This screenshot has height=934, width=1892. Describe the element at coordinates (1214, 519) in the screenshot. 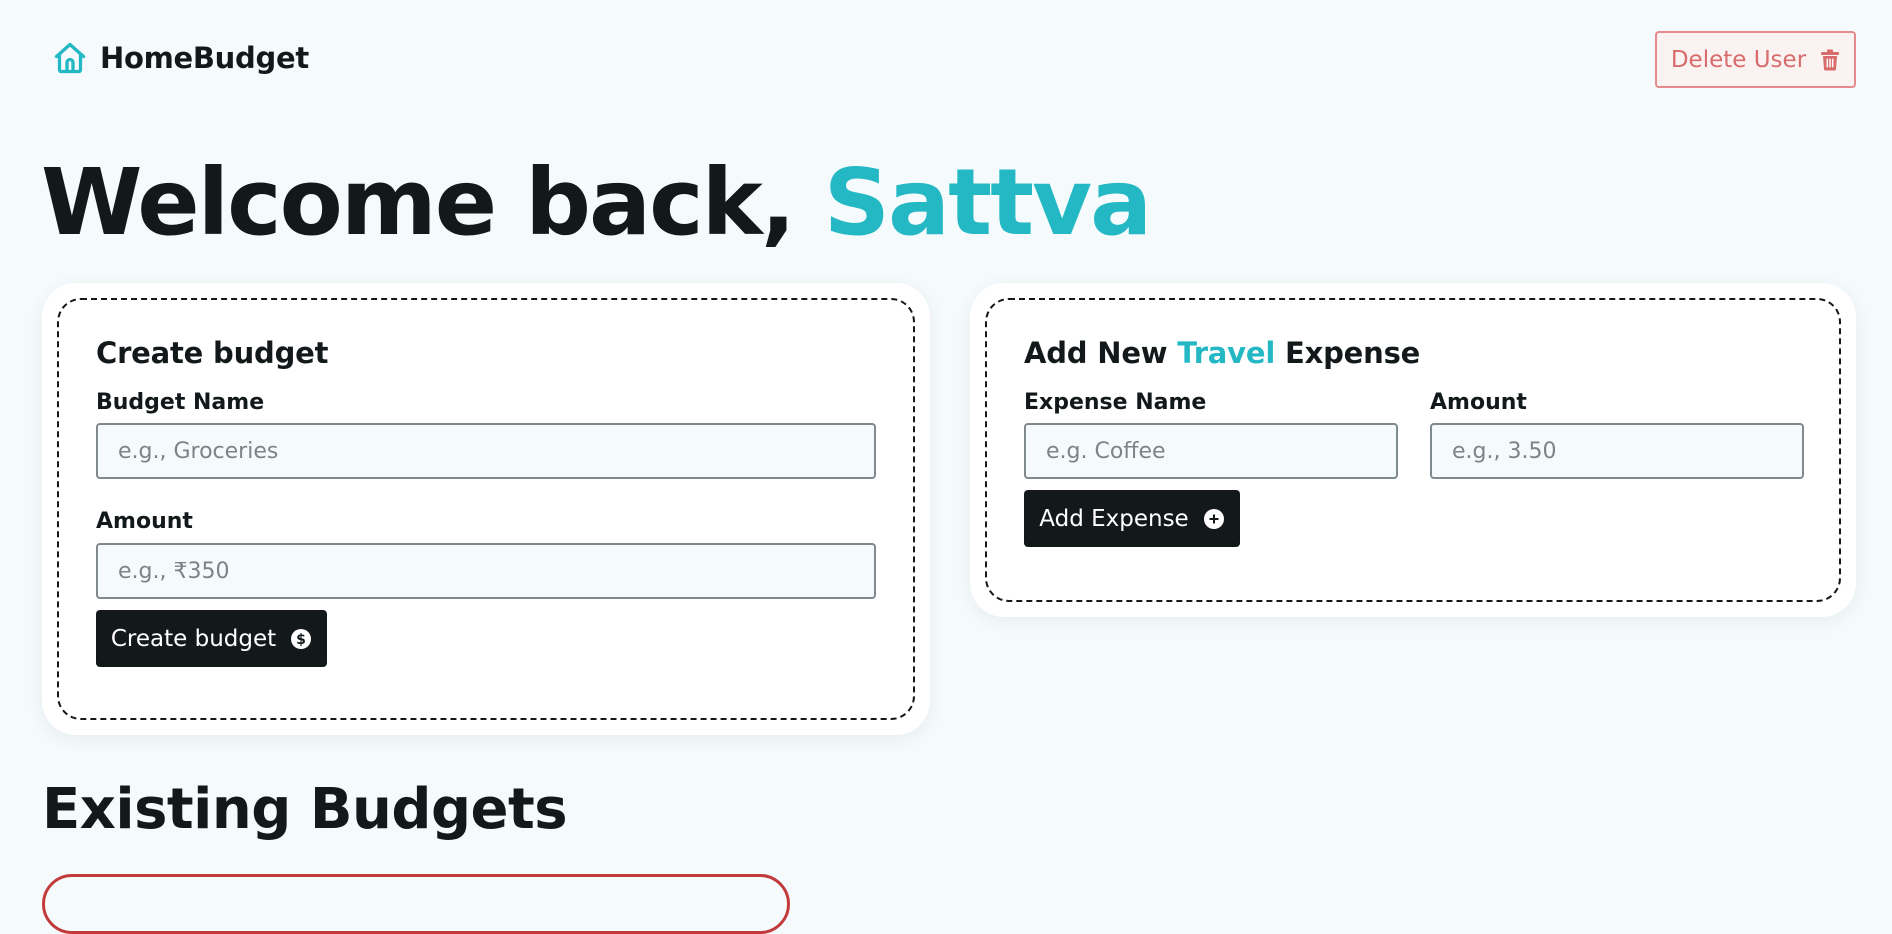

I see `plus-circle-icon` at that location.